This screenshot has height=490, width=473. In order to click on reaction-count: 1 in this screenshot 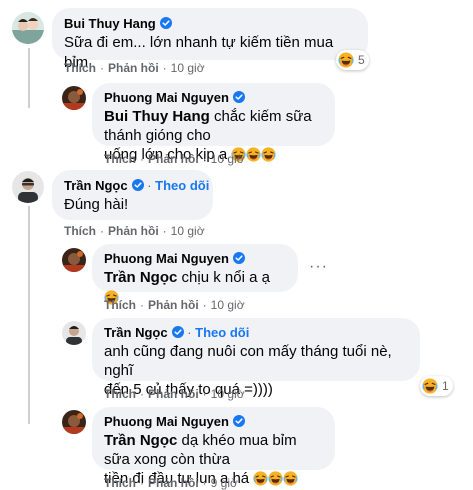, I will do `click(445, 386)`.